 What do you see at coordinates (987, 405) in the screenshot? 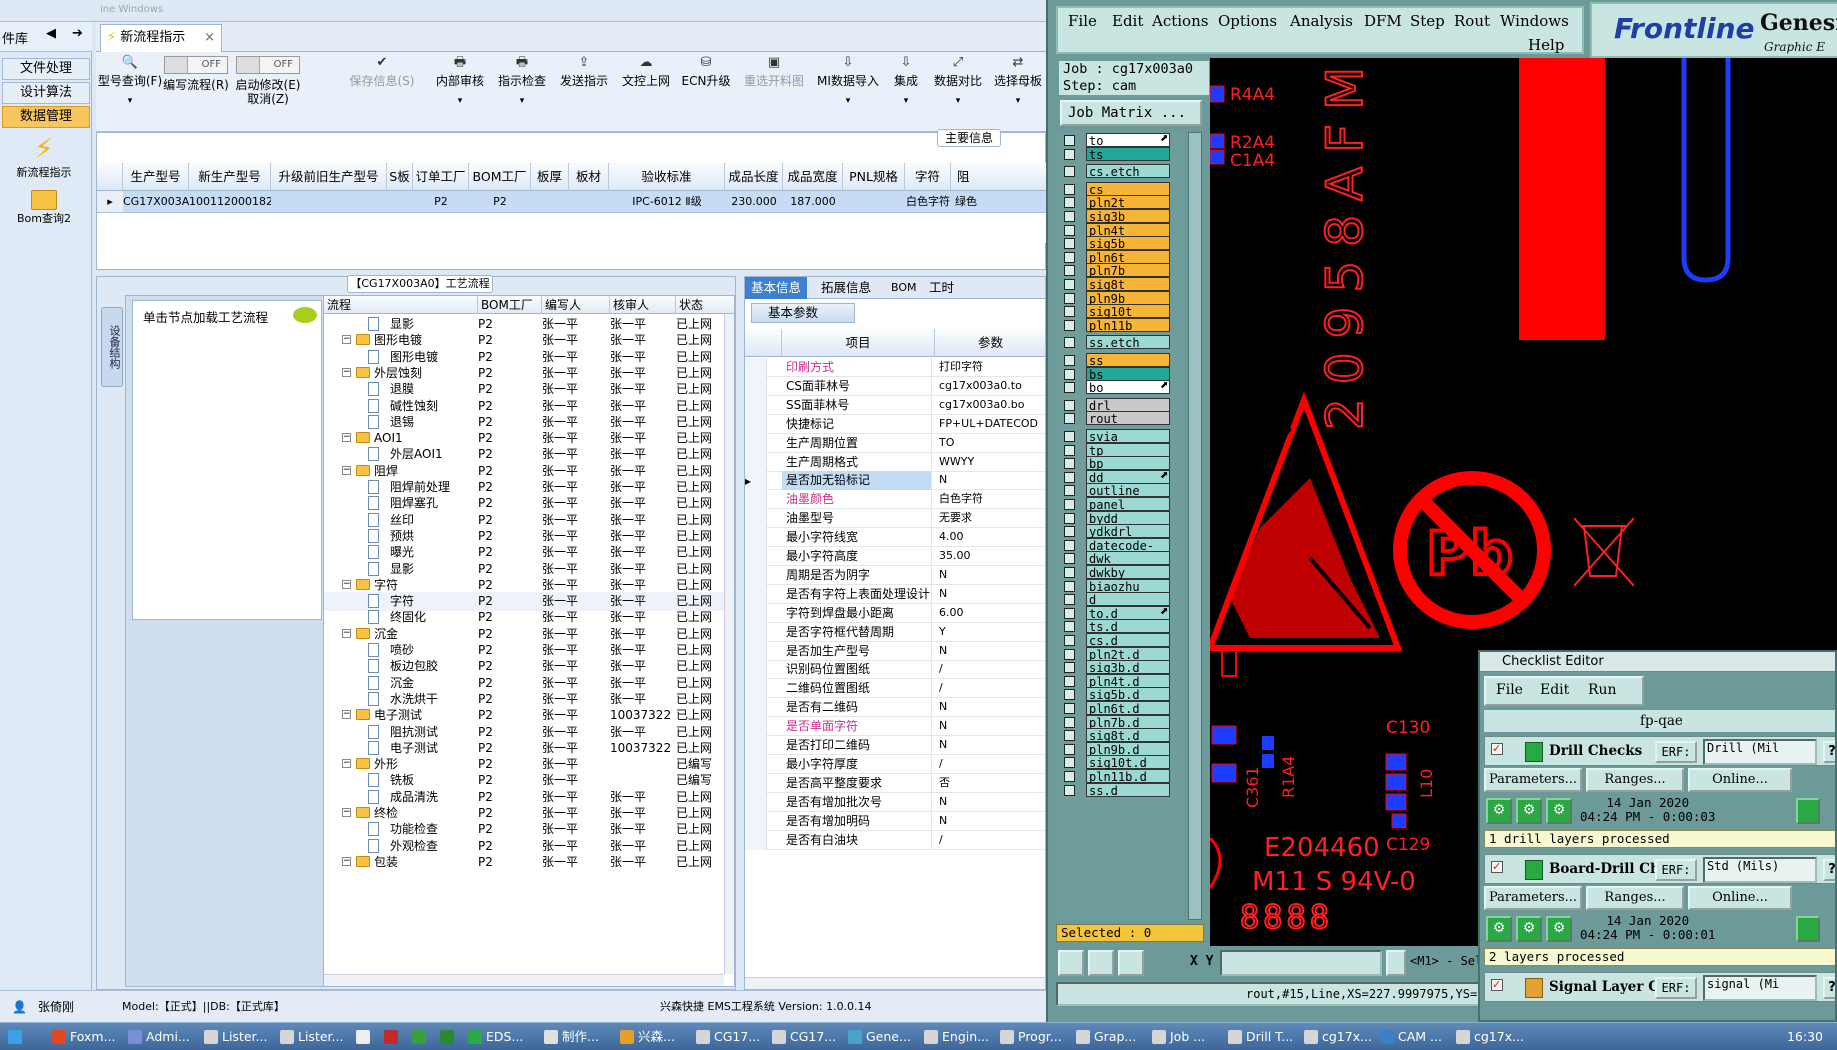
I see `property-value: cg17x003a0.bo` at bounding box center [987, 405].